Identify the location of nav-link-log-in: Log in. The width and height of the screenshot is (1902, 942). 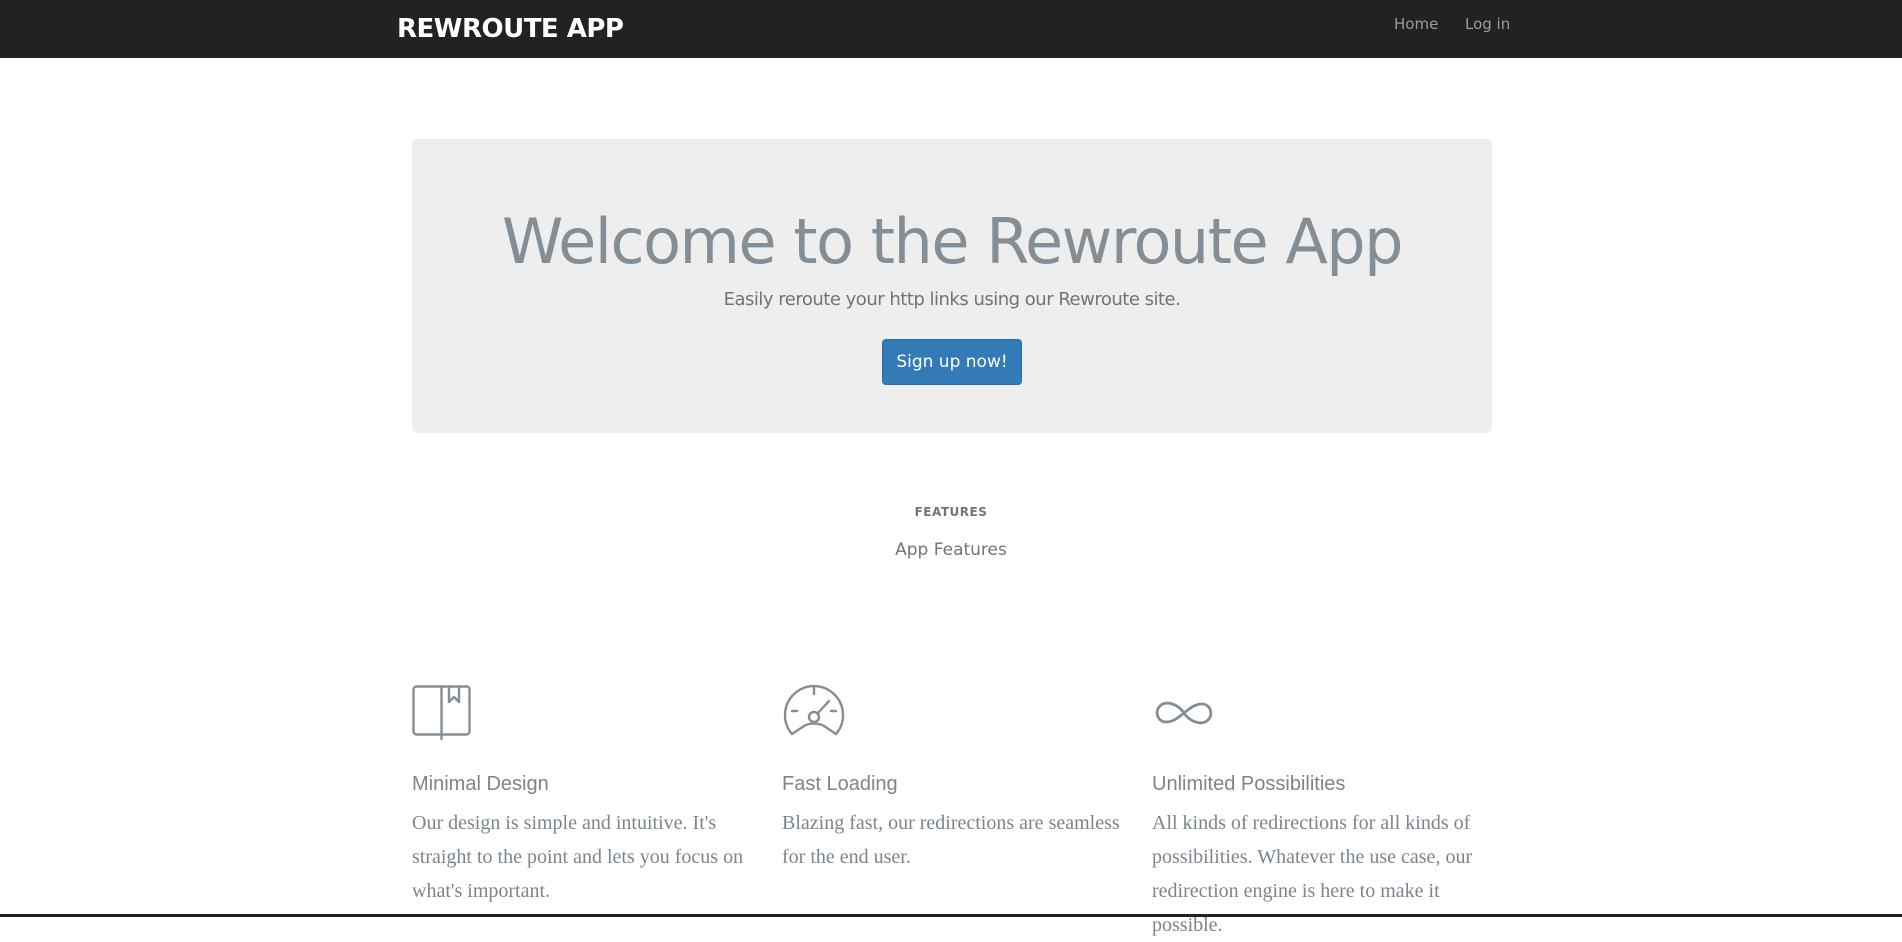
(1487, 24).